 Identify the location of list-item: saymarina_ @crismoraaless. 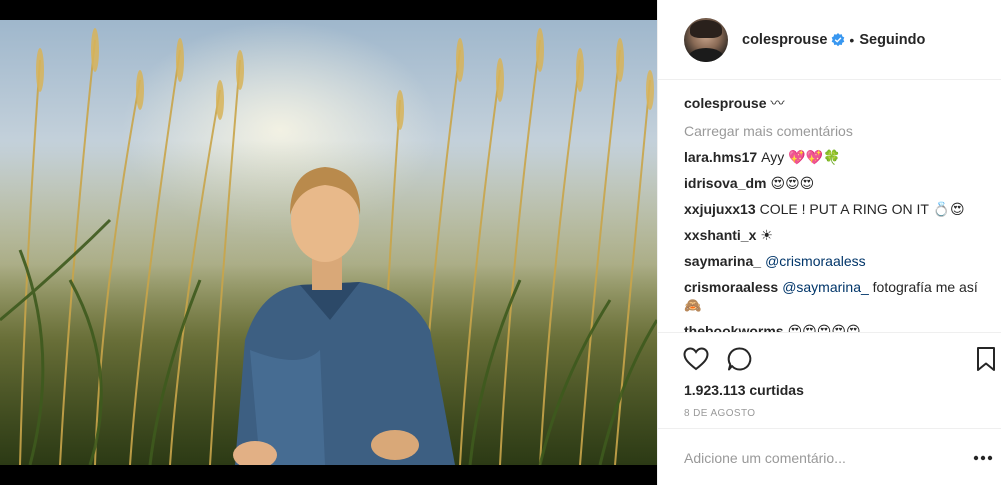
(834, 261).